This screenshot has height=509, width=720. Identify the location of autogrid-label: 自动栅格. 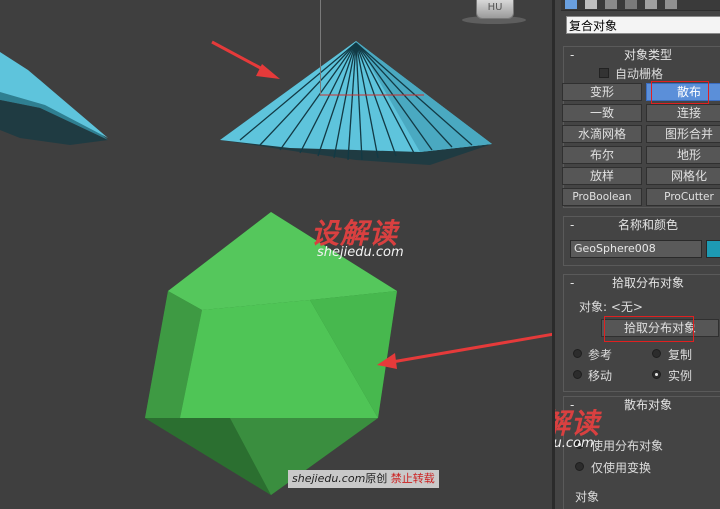
(639, 74).